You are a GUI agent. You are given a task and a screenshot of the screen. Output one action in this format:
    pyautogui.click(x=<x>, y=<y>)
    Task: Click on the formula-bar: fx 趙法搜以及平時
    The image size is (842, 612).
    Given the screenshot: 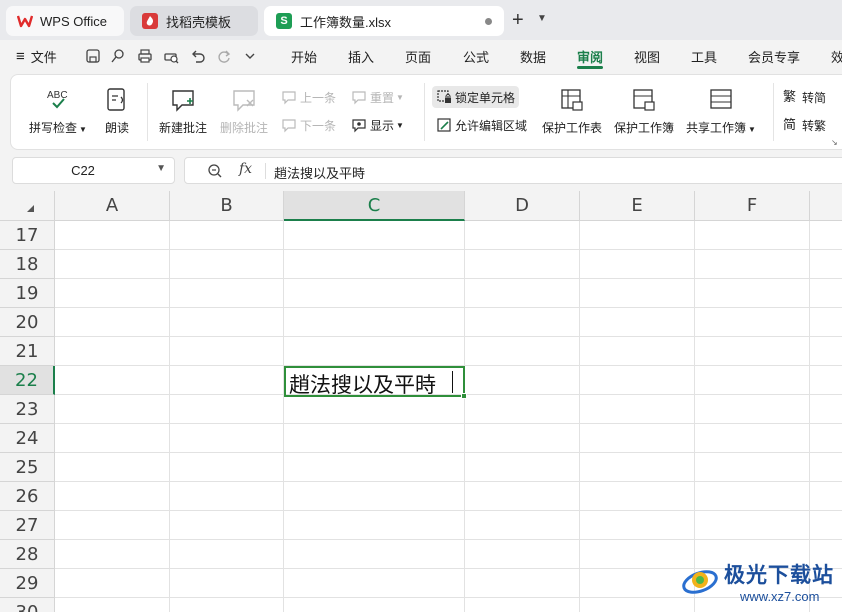 What is the action you would take?
    pyautogui.click(x=513, y=170)
    